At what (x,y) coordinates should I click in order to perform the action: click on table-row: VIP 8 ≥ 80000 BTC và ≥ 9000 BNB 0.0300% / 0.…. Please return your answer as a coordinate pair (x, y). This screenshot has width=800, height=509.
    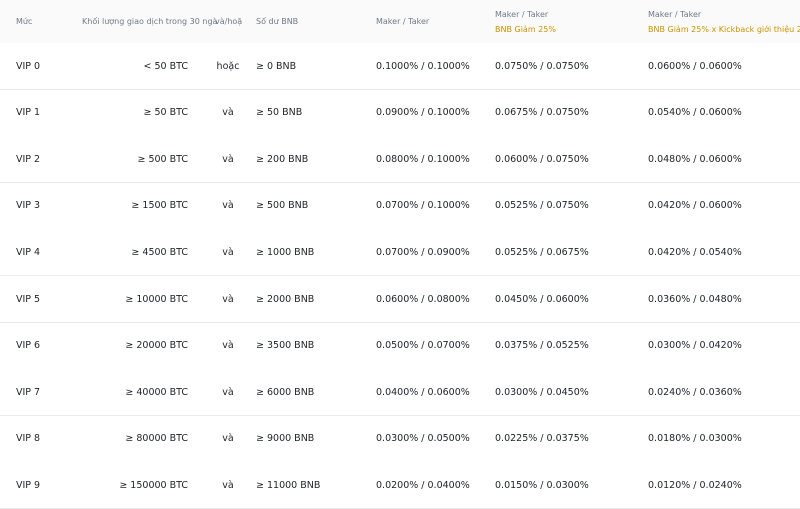
    Looking at the image, I should click on (400, 439).